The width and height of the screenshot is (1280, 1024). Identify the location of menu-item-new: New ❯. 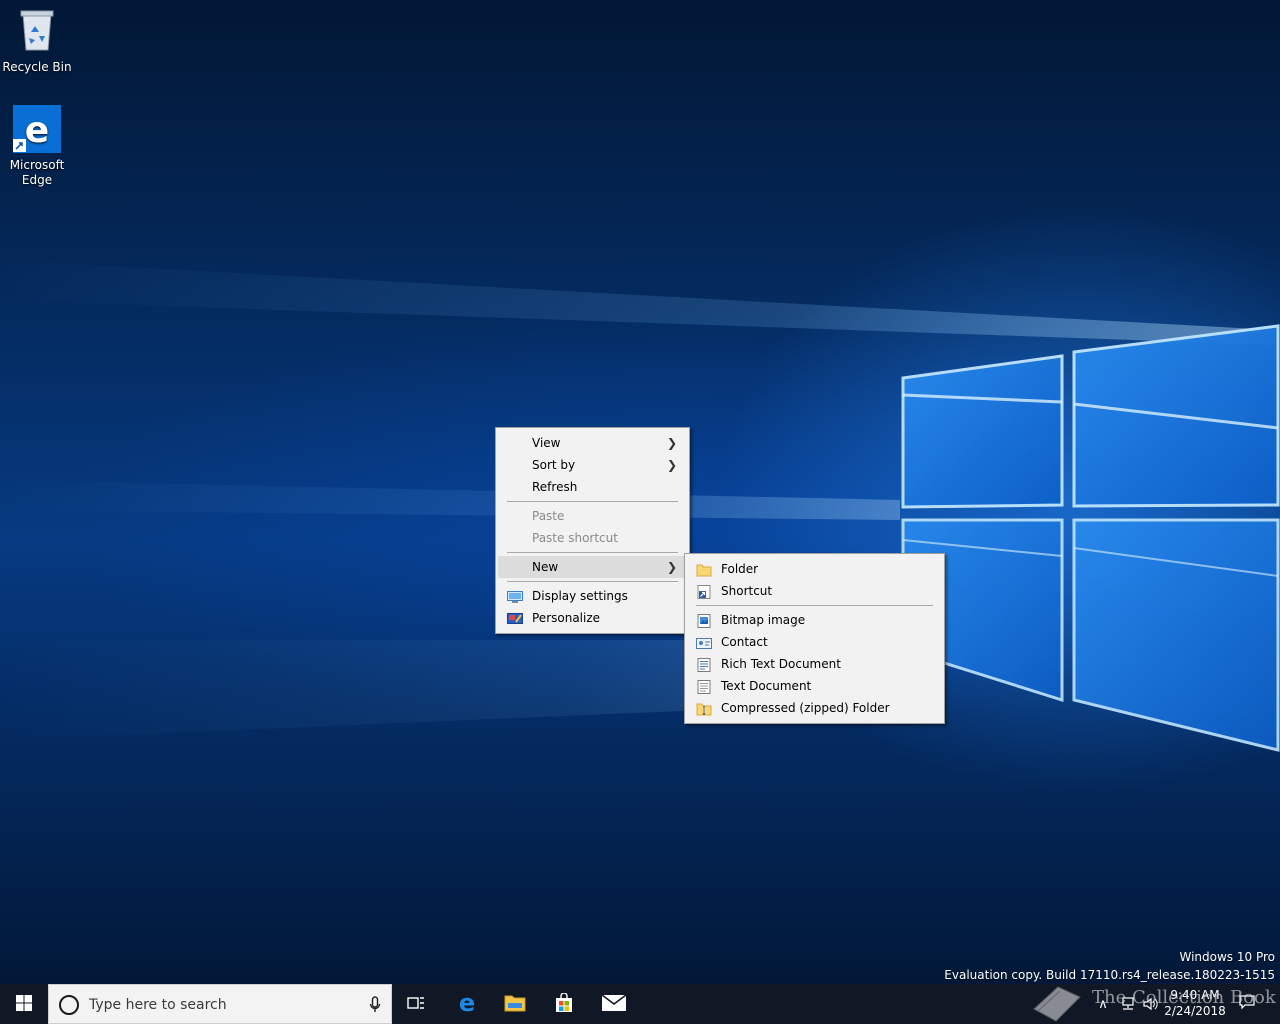
(592, 567).